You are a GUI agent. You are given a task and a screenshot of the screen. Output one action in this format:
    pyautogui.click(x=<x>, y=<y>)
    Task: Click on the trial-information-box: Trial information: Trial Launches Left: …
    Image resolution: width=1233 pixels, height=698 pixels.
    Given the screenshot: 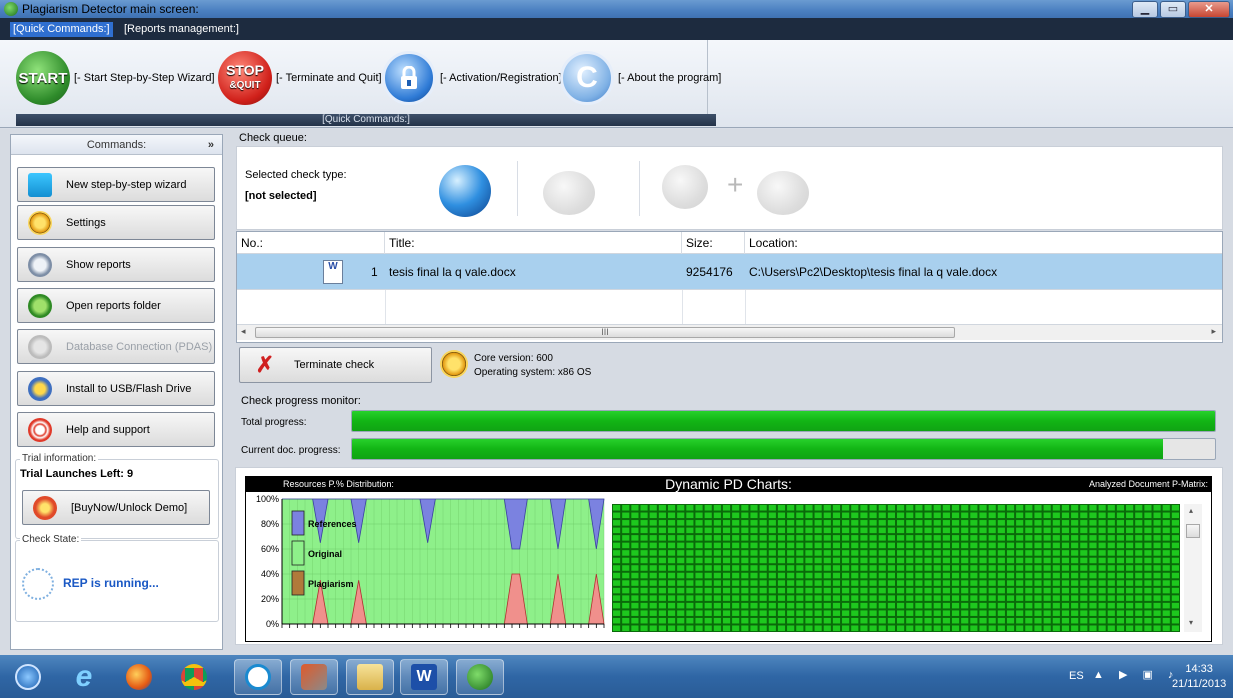 What is the action you would take?
    pyautogui.click(x=117, y=496)
    